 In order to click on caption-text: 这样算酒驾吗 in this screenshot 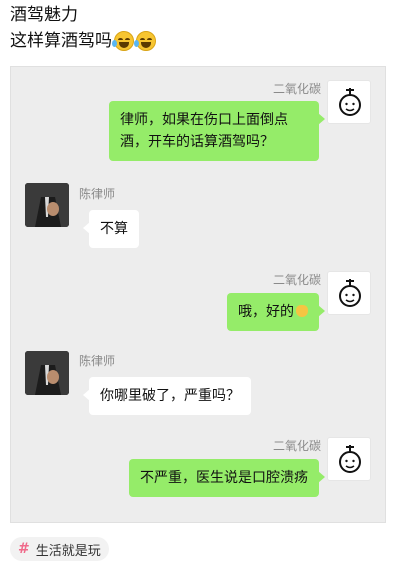, I will do `click(61, 41)`.